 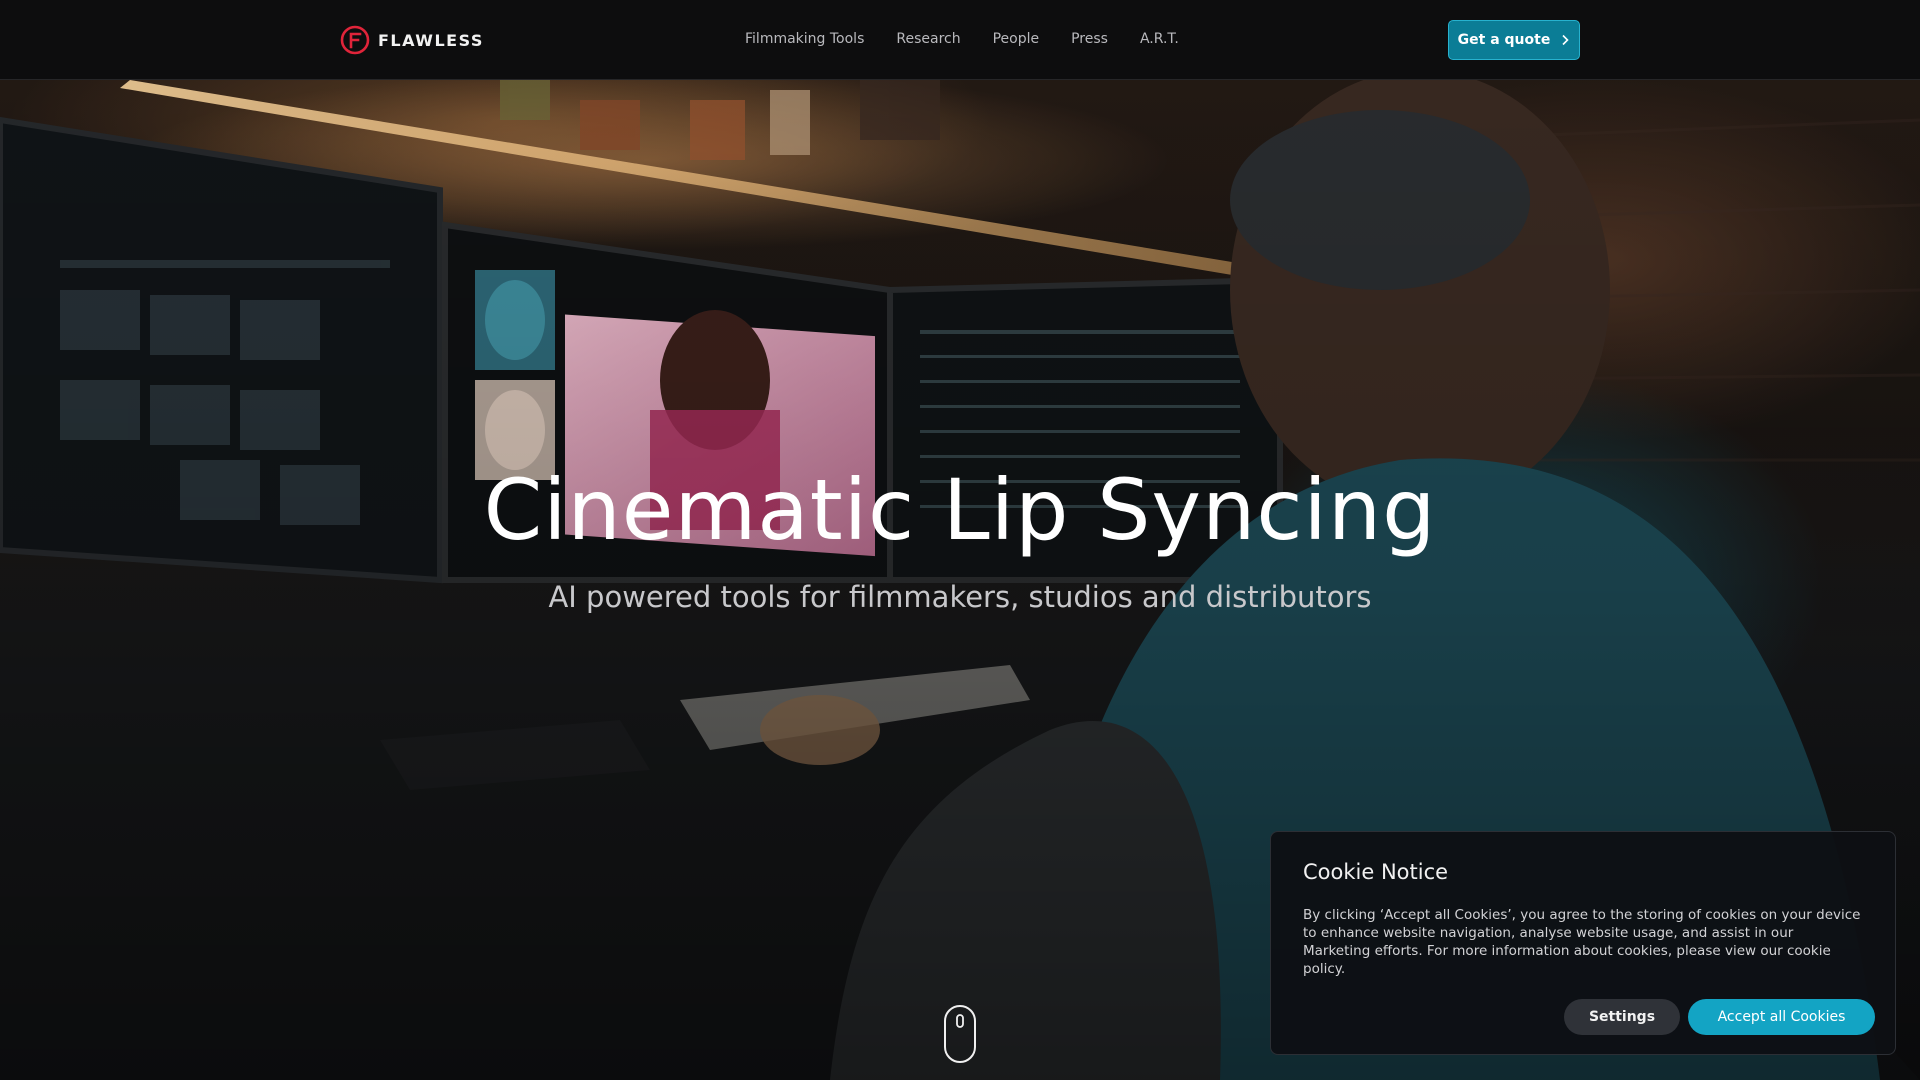 I want to click on cookie-actions: Settings Accept all Cookies, so click(x=1719, y=1017).